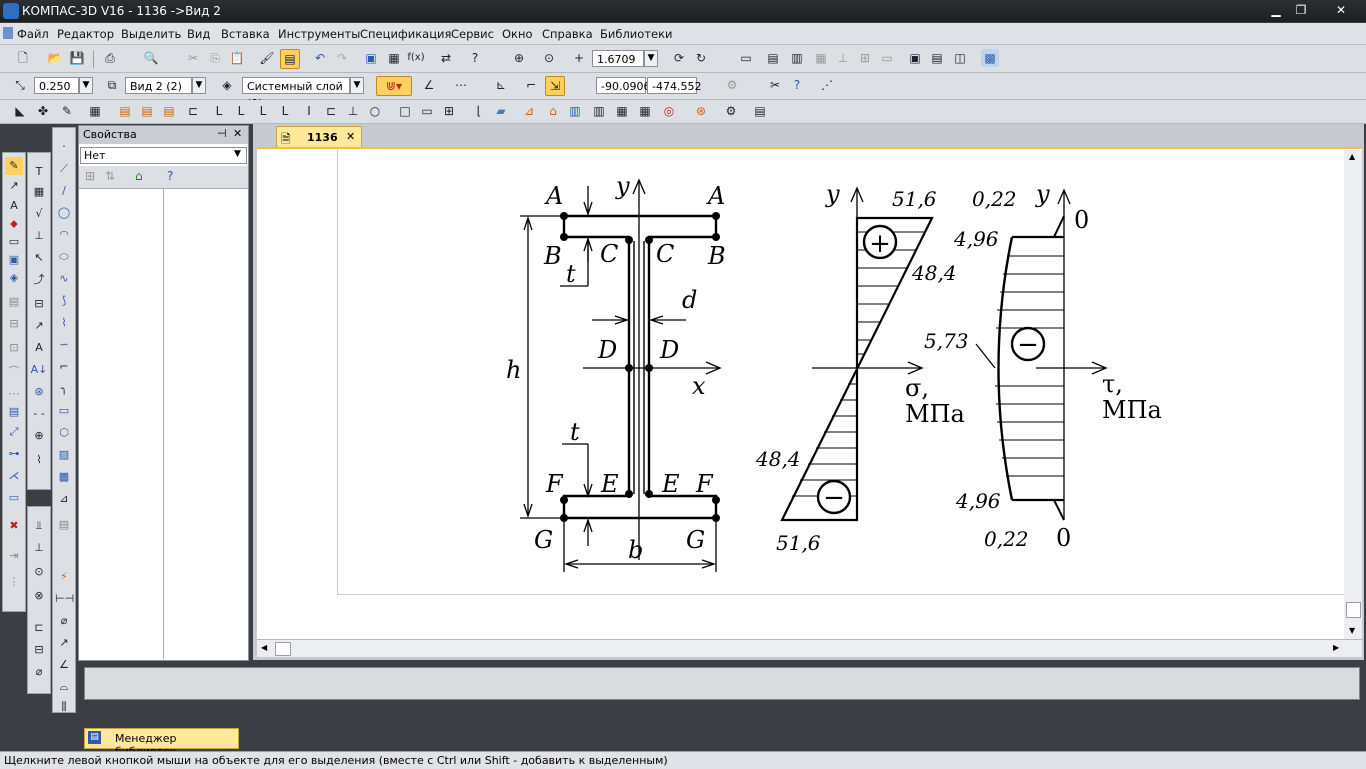 The image size is (1366, 769). Describe the element at coordinates (219, 111) in the screenshot. I see `profile-l1-icon: L` at that location.